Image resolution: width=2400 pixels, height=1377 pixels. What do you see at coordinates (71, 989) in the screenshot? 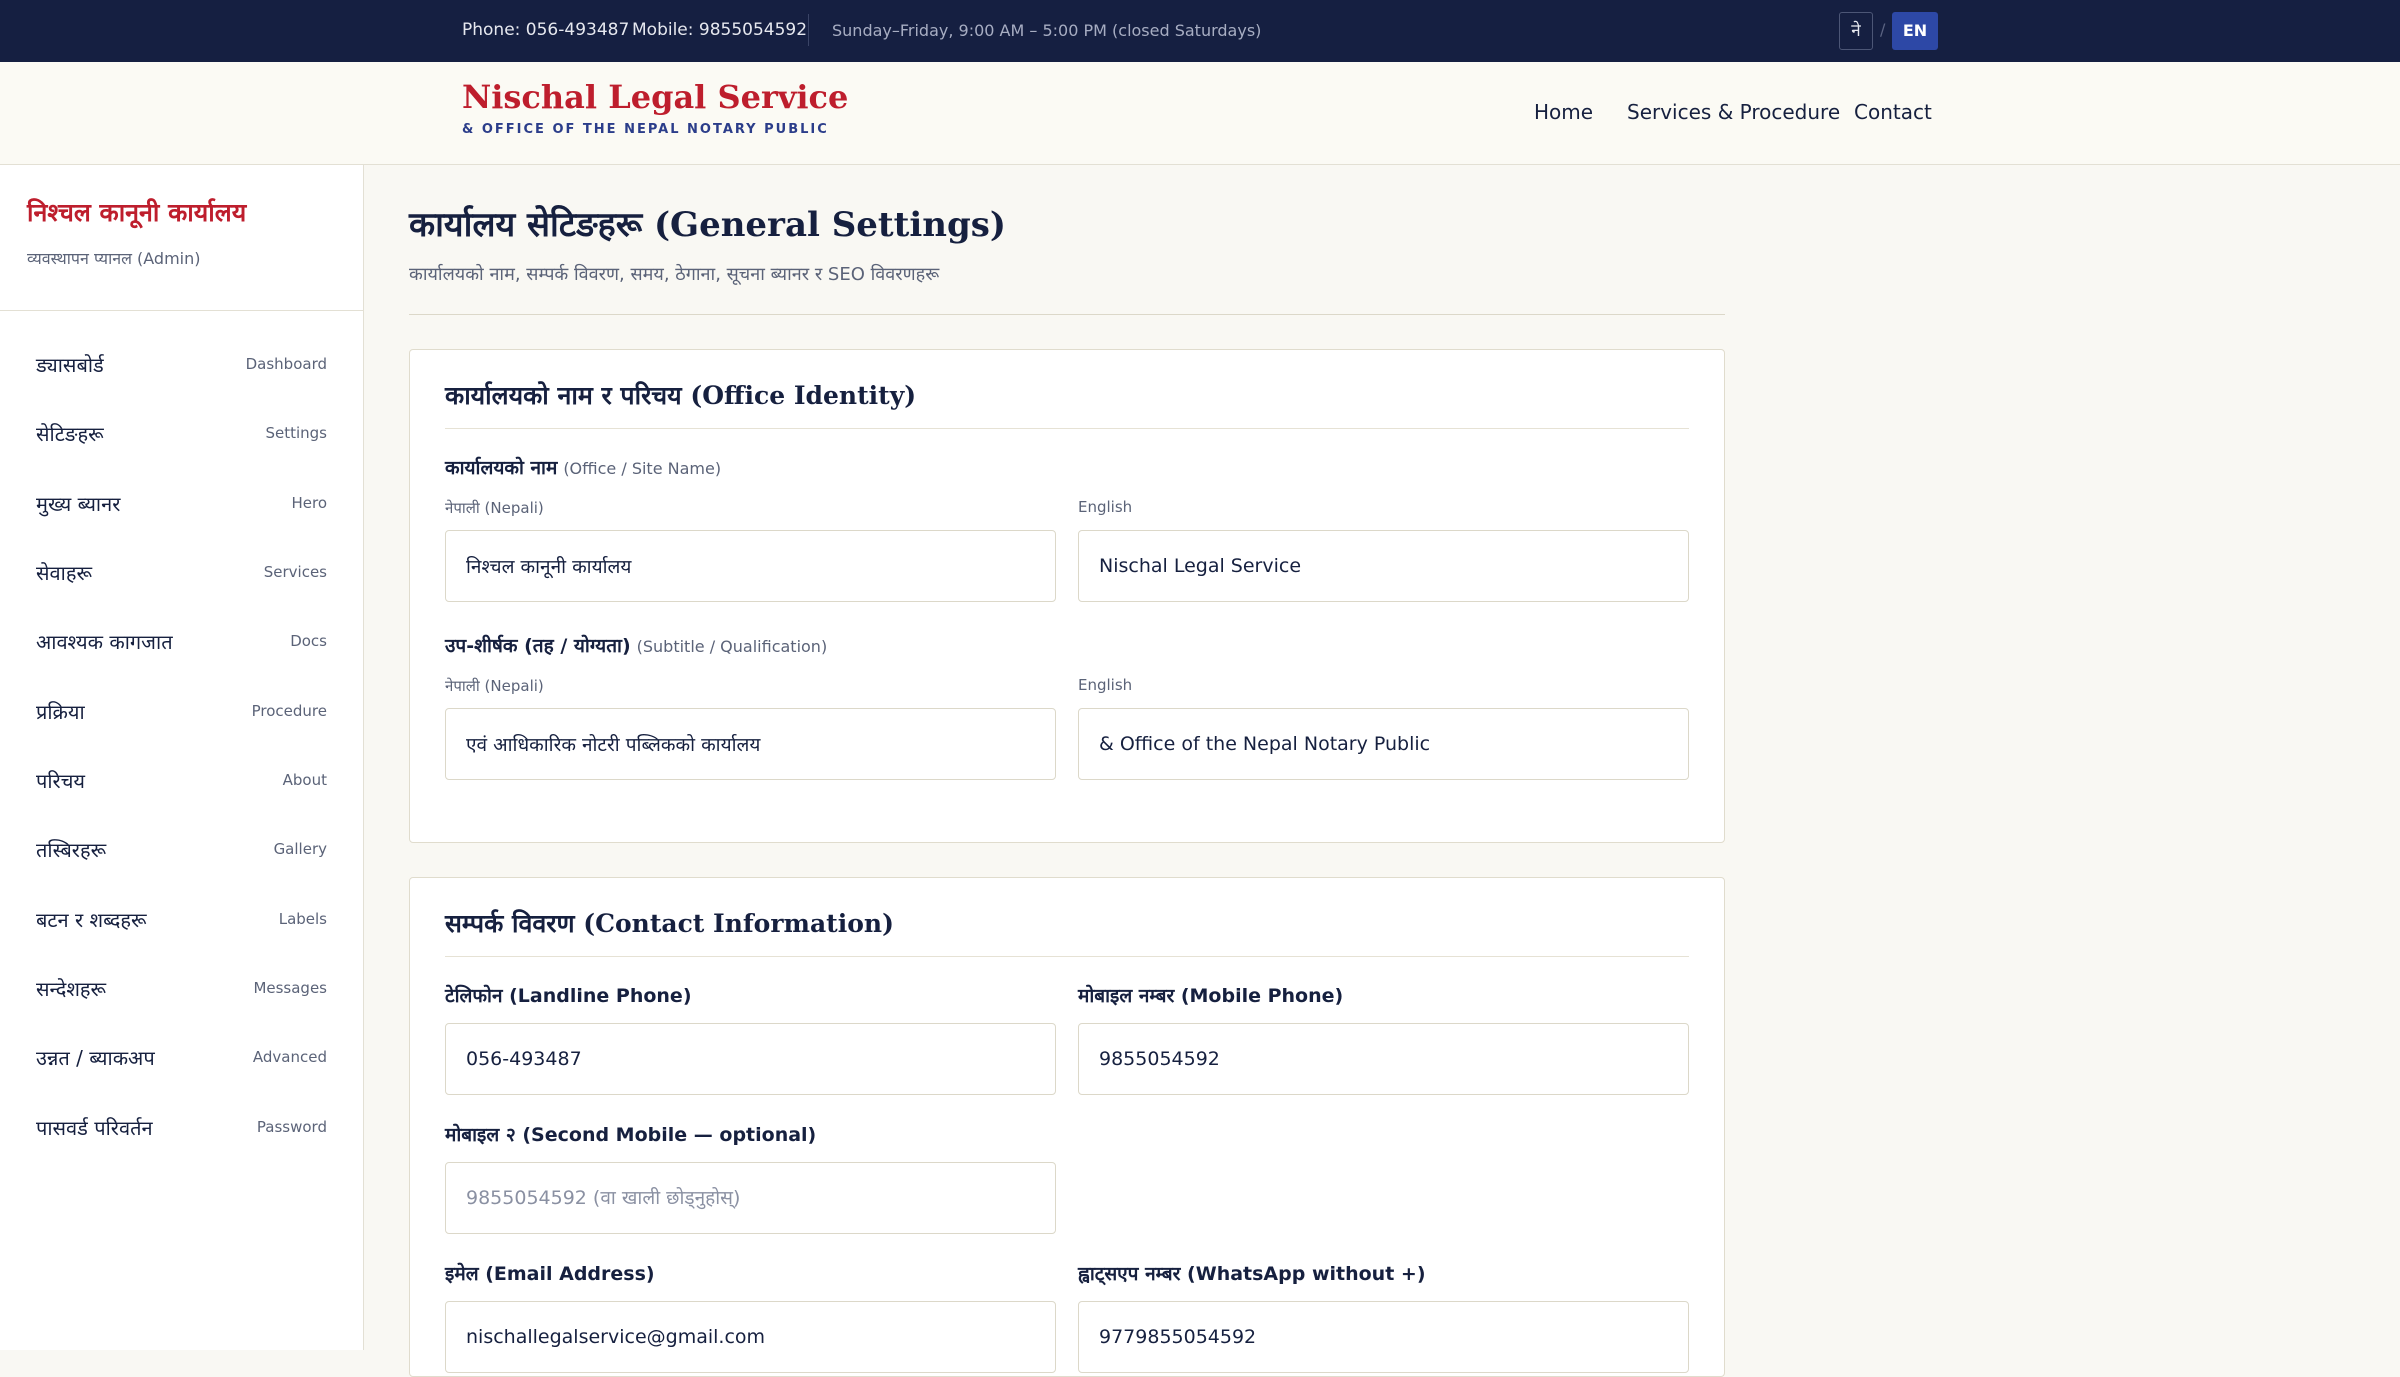
I see `sidebar-item-label: सन्देशहरू` at bounding box center [71, 989].